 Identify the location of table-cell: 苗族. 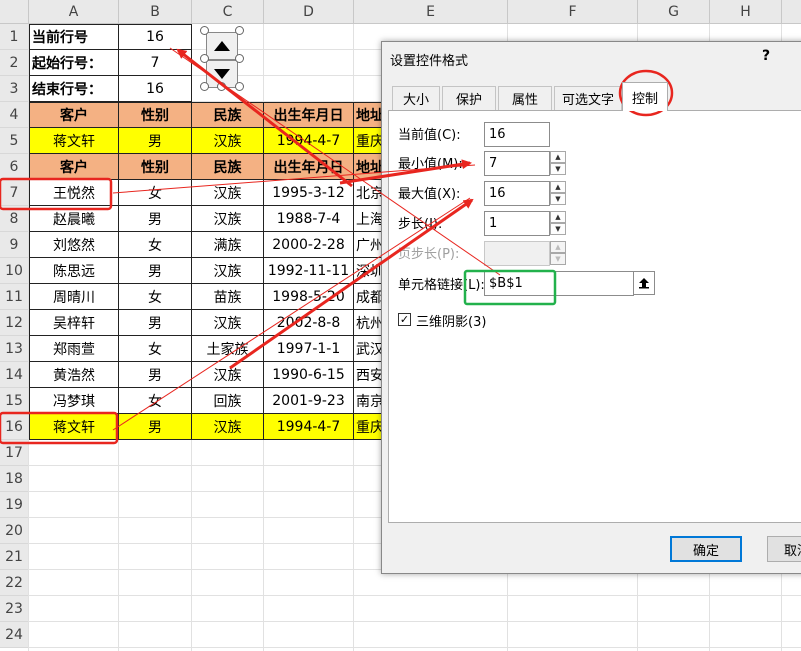
(228, 297).